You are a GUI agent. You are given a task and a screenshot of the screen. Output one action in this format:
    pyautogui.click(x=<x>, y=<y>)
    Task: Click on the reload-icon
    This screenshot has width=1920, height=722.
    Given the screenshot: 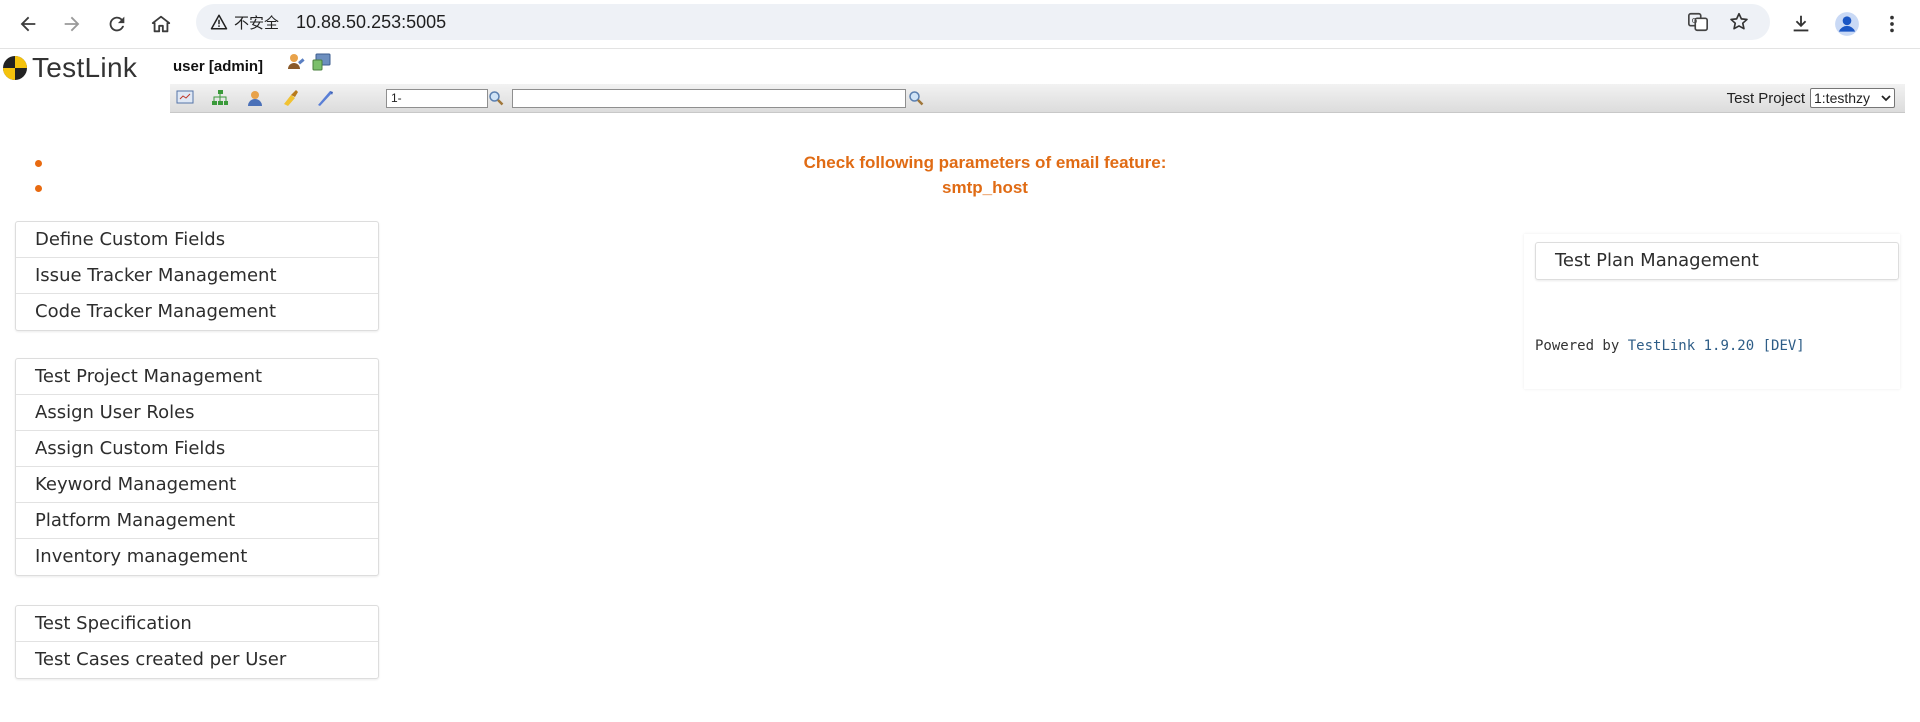 What is the action you would take?
    pyautogui.click(x=117, y=24)
    